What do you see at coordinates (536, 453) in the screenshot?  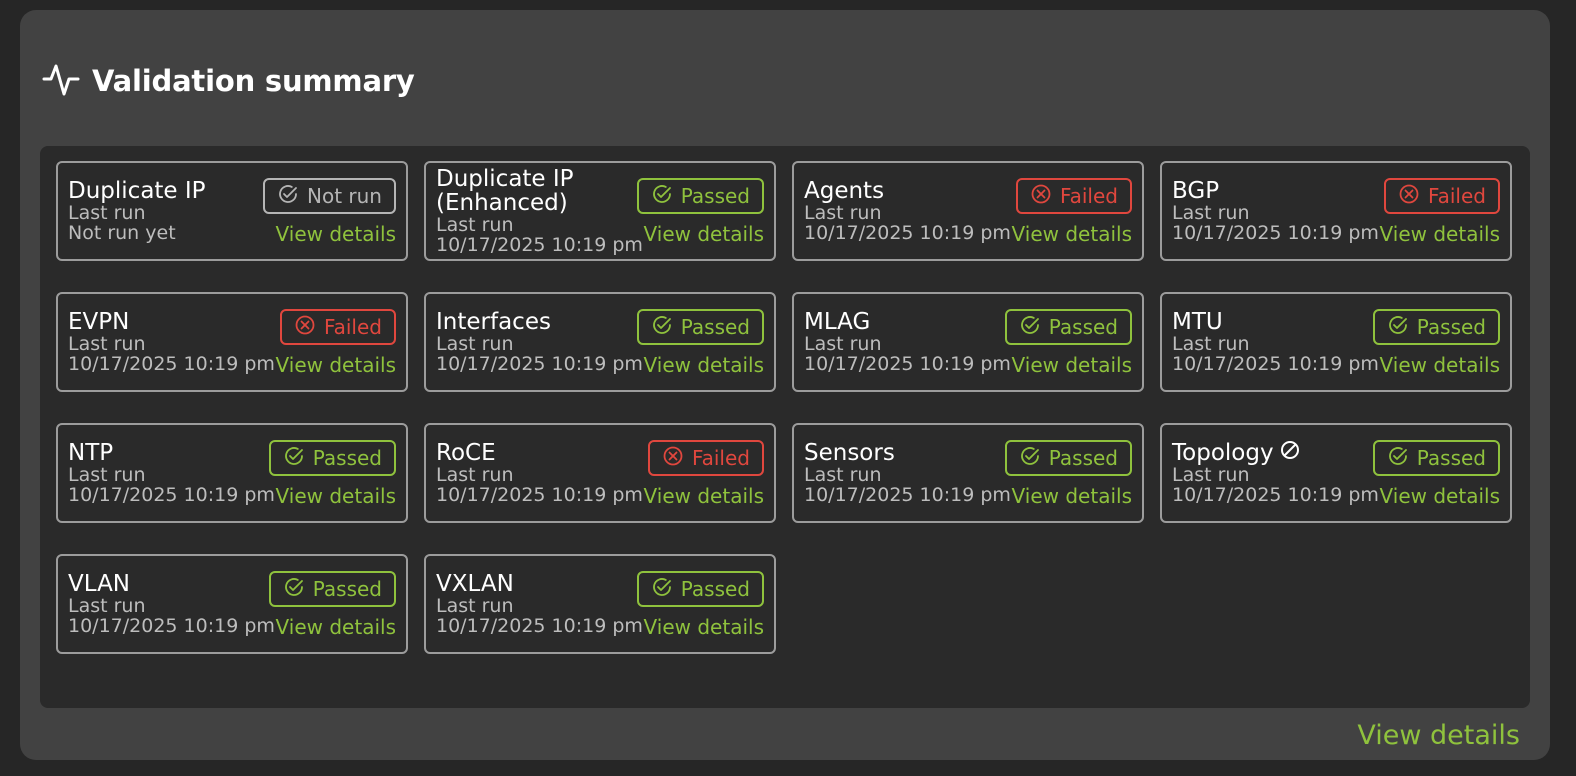 I see `validation-name: RoCE` at bounding box center [536, 453].